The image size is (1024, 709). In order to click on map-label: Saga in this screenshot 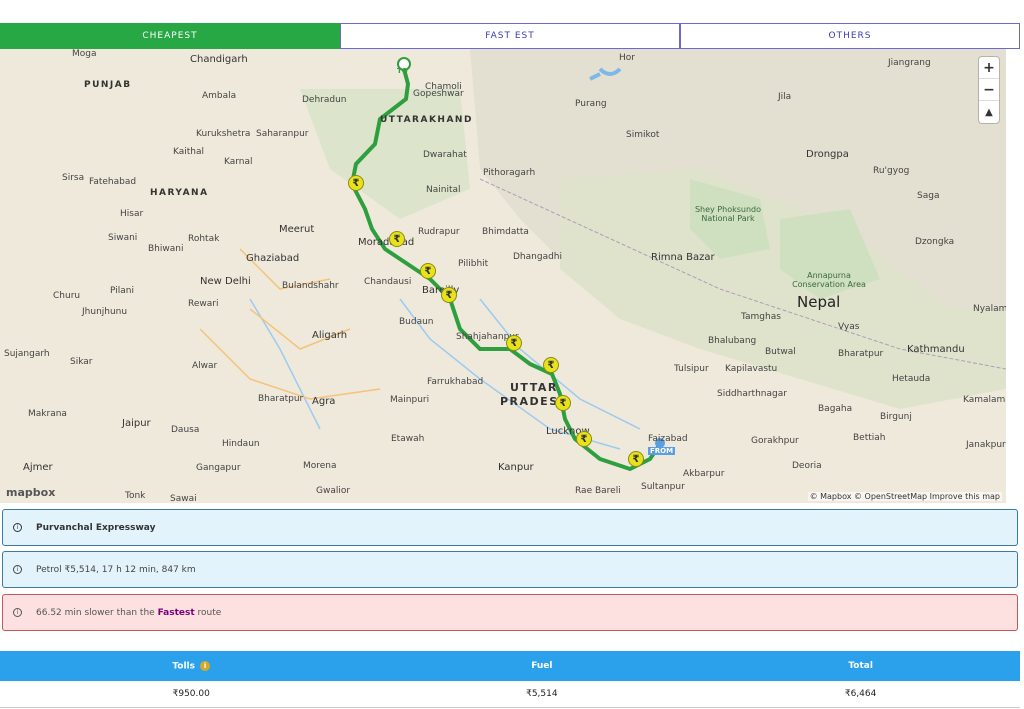, I will do `click(928, 196)`.